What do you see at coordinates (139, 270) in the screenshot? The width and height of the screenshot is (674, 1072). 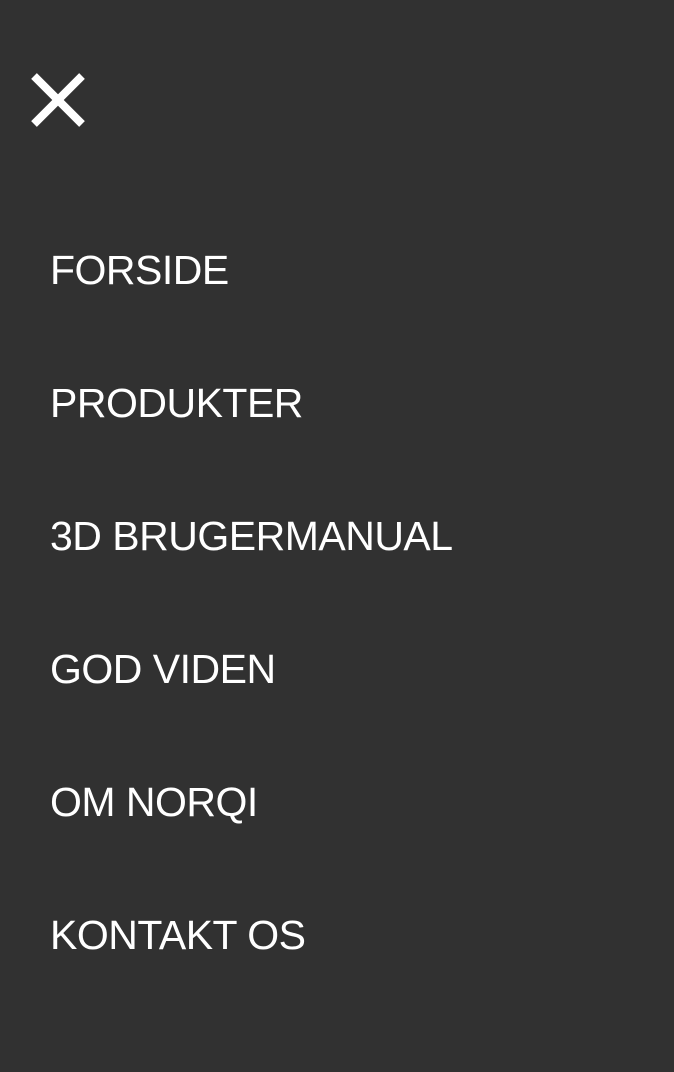 I see `nav-item-forside: FORSIDE` at bounding box center [139, 270].